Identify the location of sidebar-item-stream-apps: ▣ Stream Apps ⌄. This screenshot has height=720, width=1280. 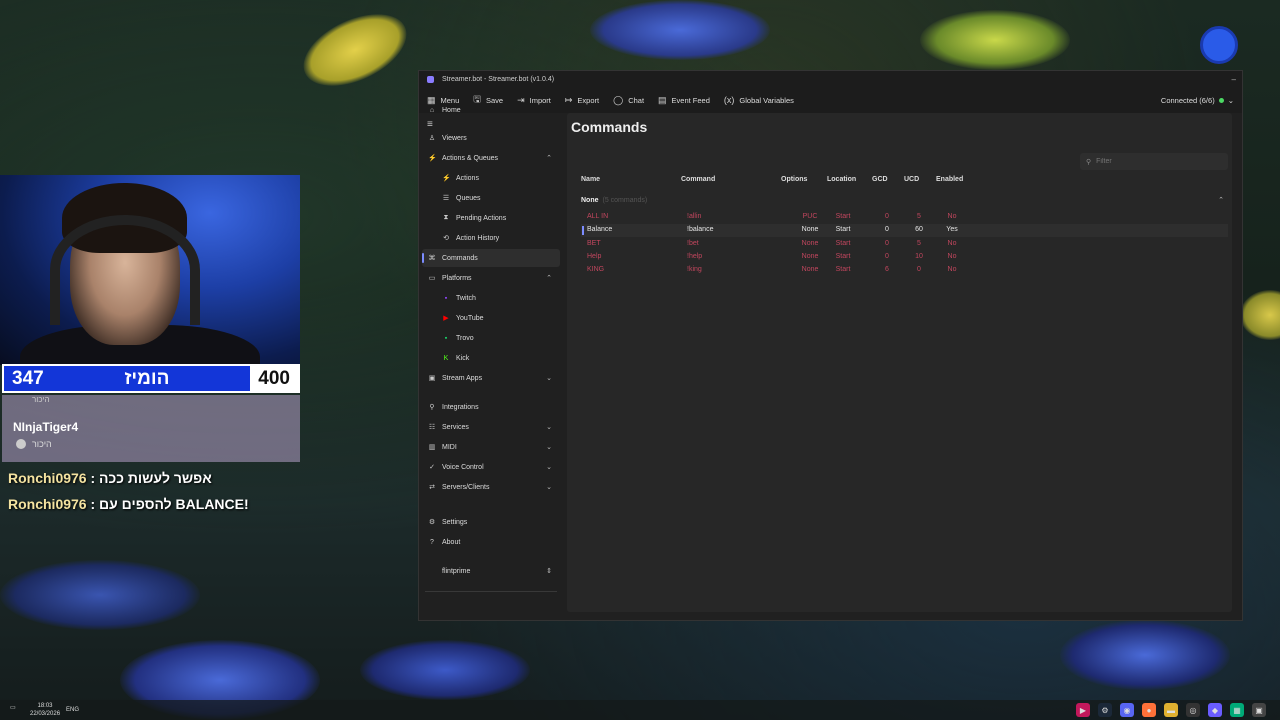
(491, 378).